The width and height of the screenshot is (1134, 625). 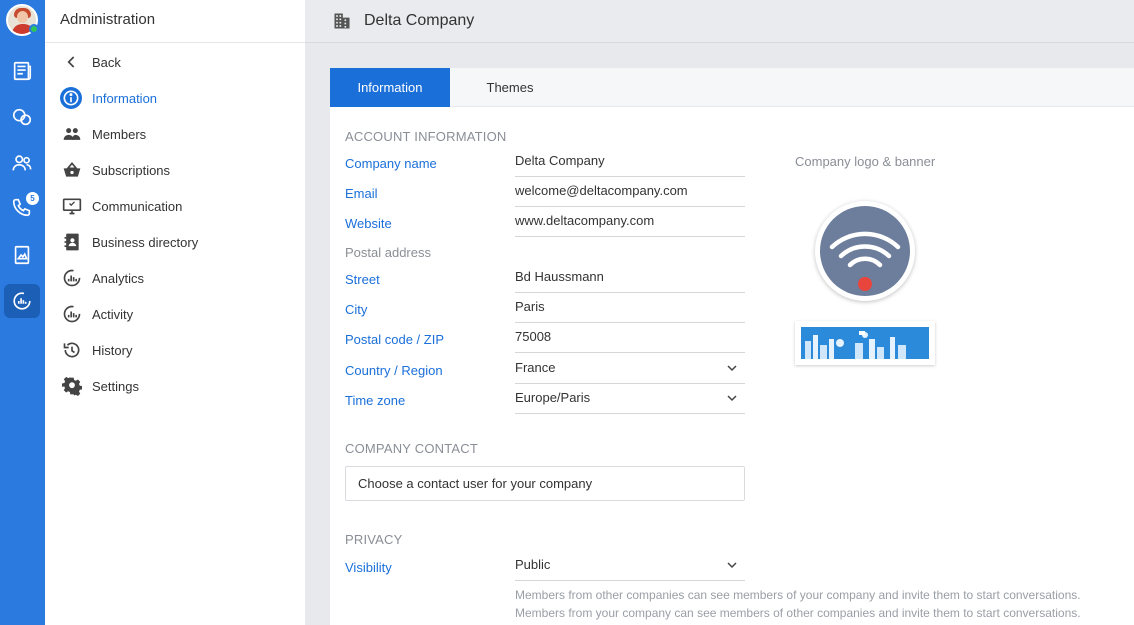 I want to click on sidebar-item-label: Back, so click(x=106, y=62).